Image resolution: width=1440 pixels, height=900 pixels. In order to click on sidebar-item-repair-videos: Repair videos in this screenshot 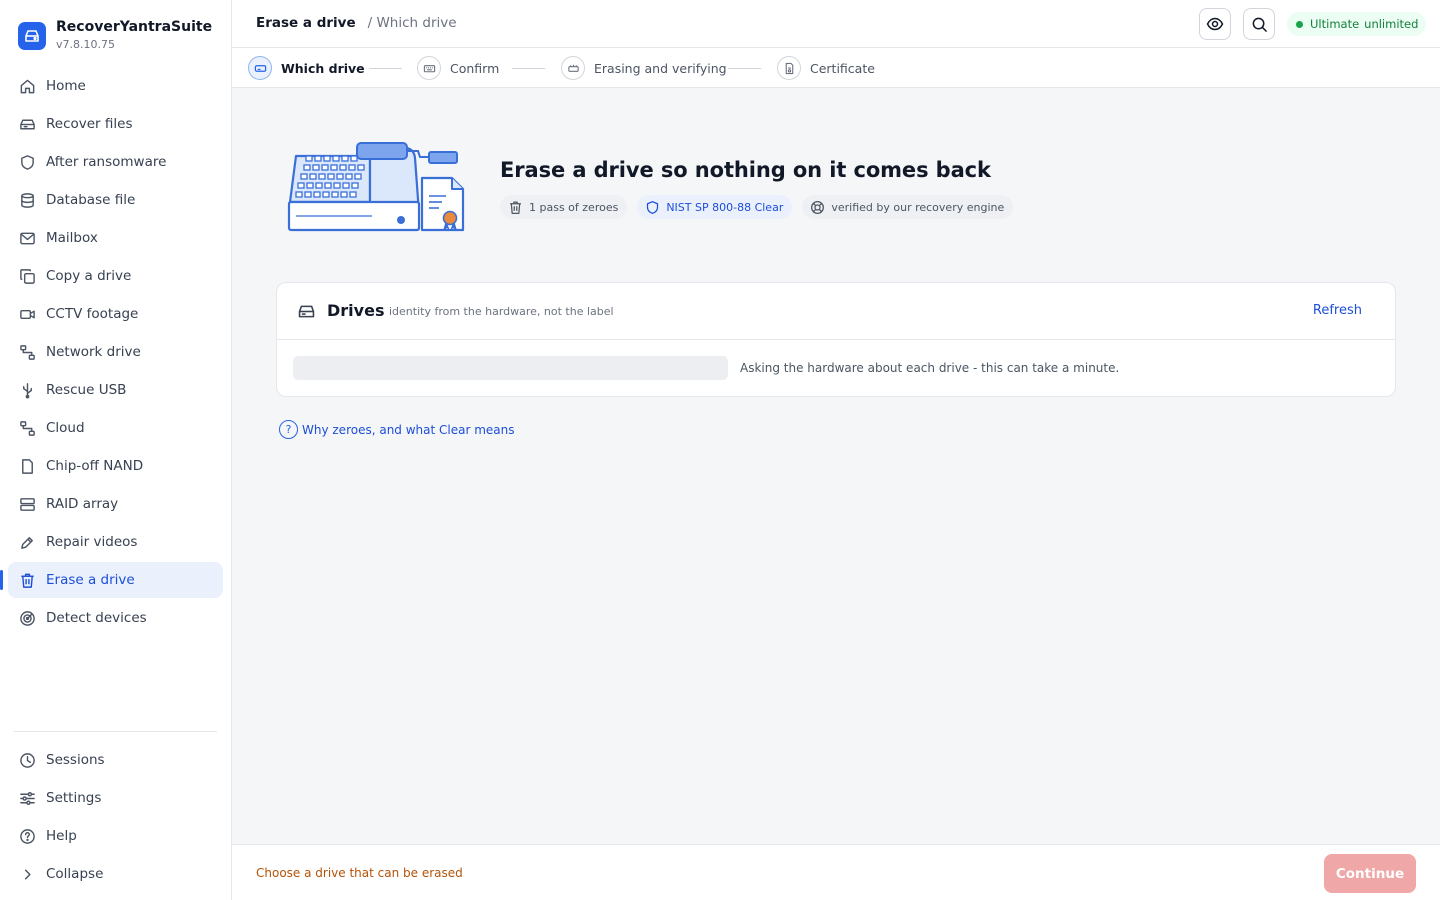, I will do `click(115, 542)`.